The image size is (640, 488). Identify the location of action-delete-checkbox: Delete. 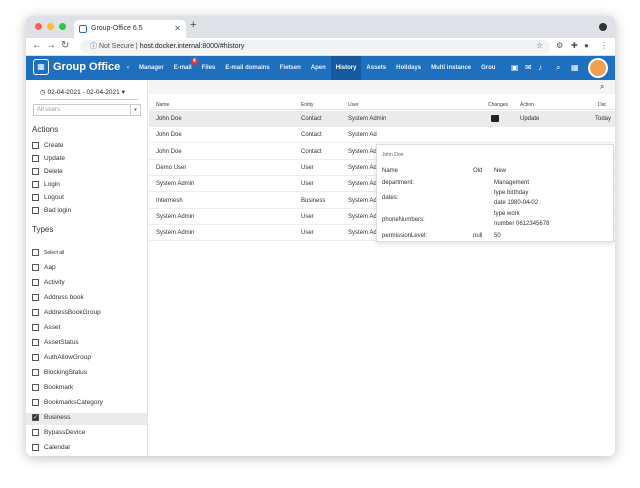
(87, 173).